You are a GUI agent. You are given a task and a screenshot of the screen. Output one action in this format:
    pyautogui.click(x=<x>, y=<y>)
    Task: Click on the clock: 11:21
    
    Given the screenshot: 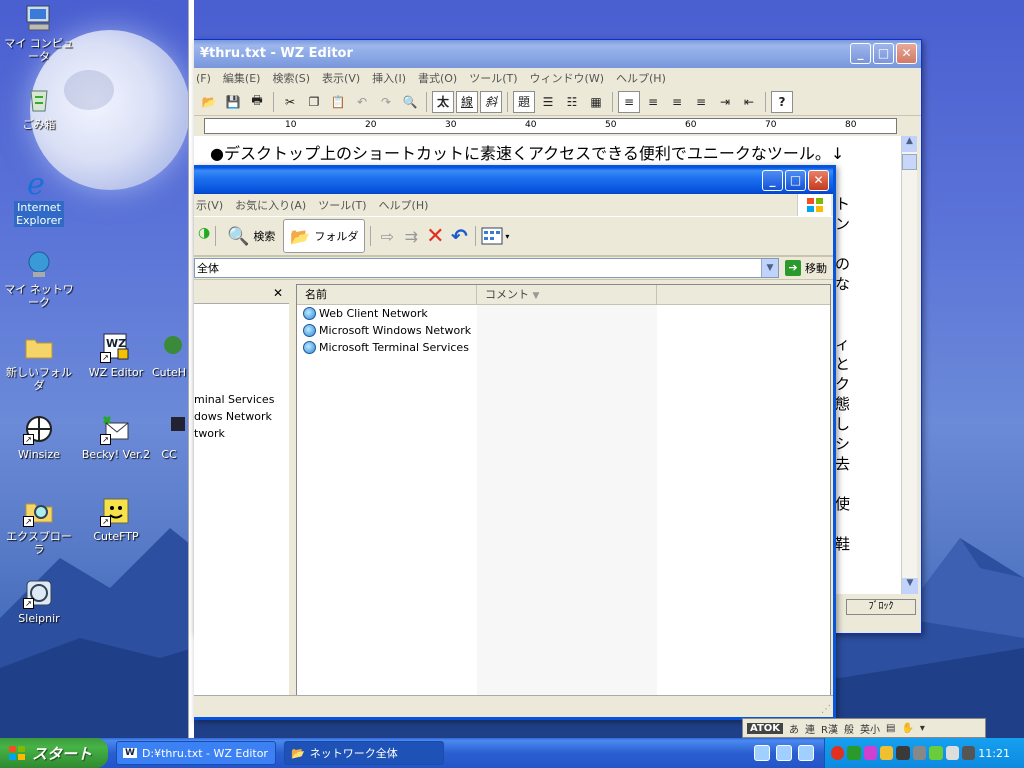 What is the action you would take?
    pyautogui.click(x=994, y=753)
    